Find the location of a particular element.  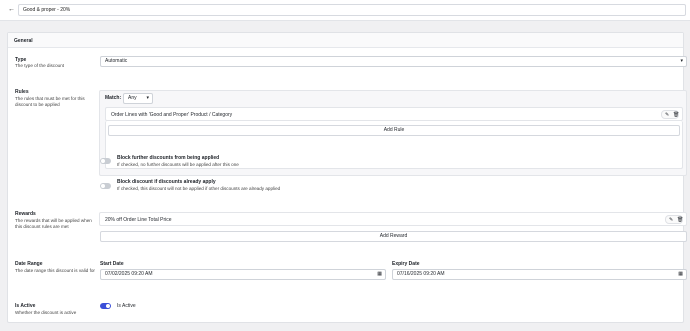

start-date-value: 07/02/2025 09:20 AM is located at coordinates (129, 274).